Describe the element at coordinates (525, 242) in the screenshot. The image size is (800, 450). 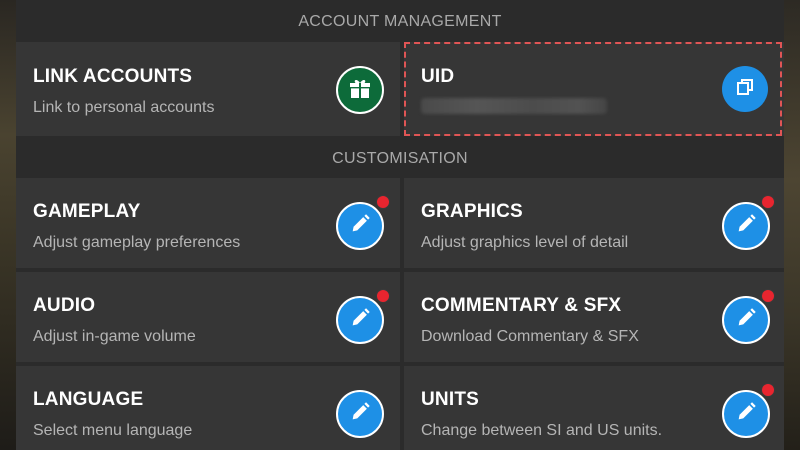
I see `setting-subtitle: Adjust graphics level of detail` at that location.